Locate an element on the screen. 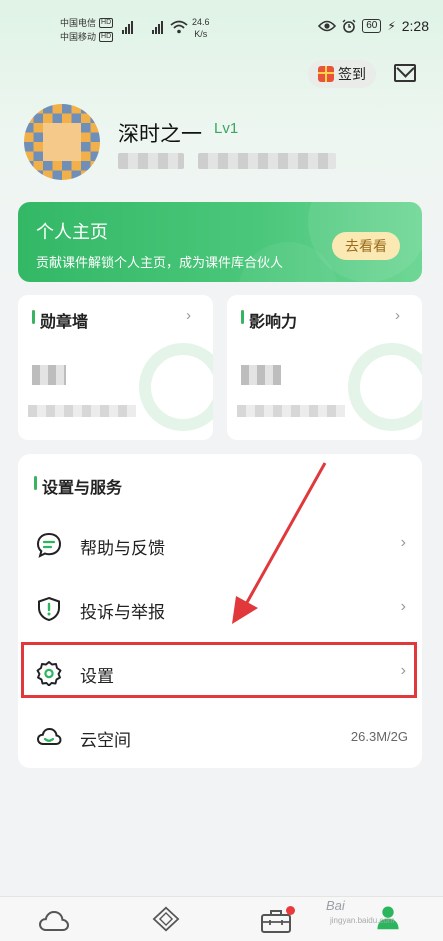 The image size is (443, 941). notification-badge is located at coordinates (290, 910).